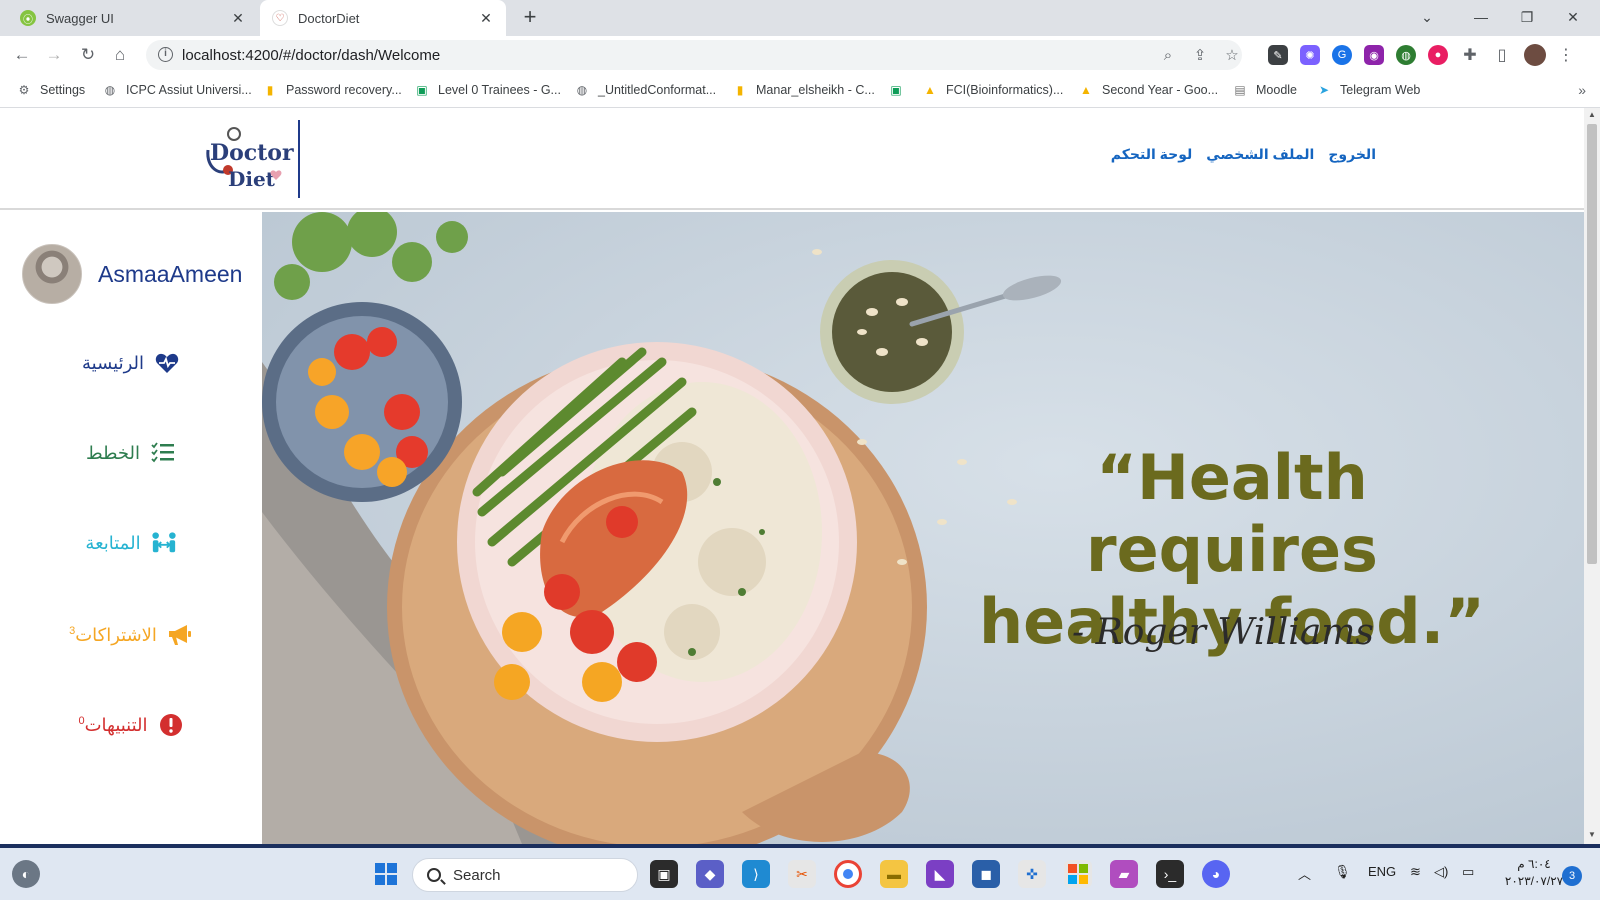  I want to click on zoom-icon: ⌕, so click(1168, 55).